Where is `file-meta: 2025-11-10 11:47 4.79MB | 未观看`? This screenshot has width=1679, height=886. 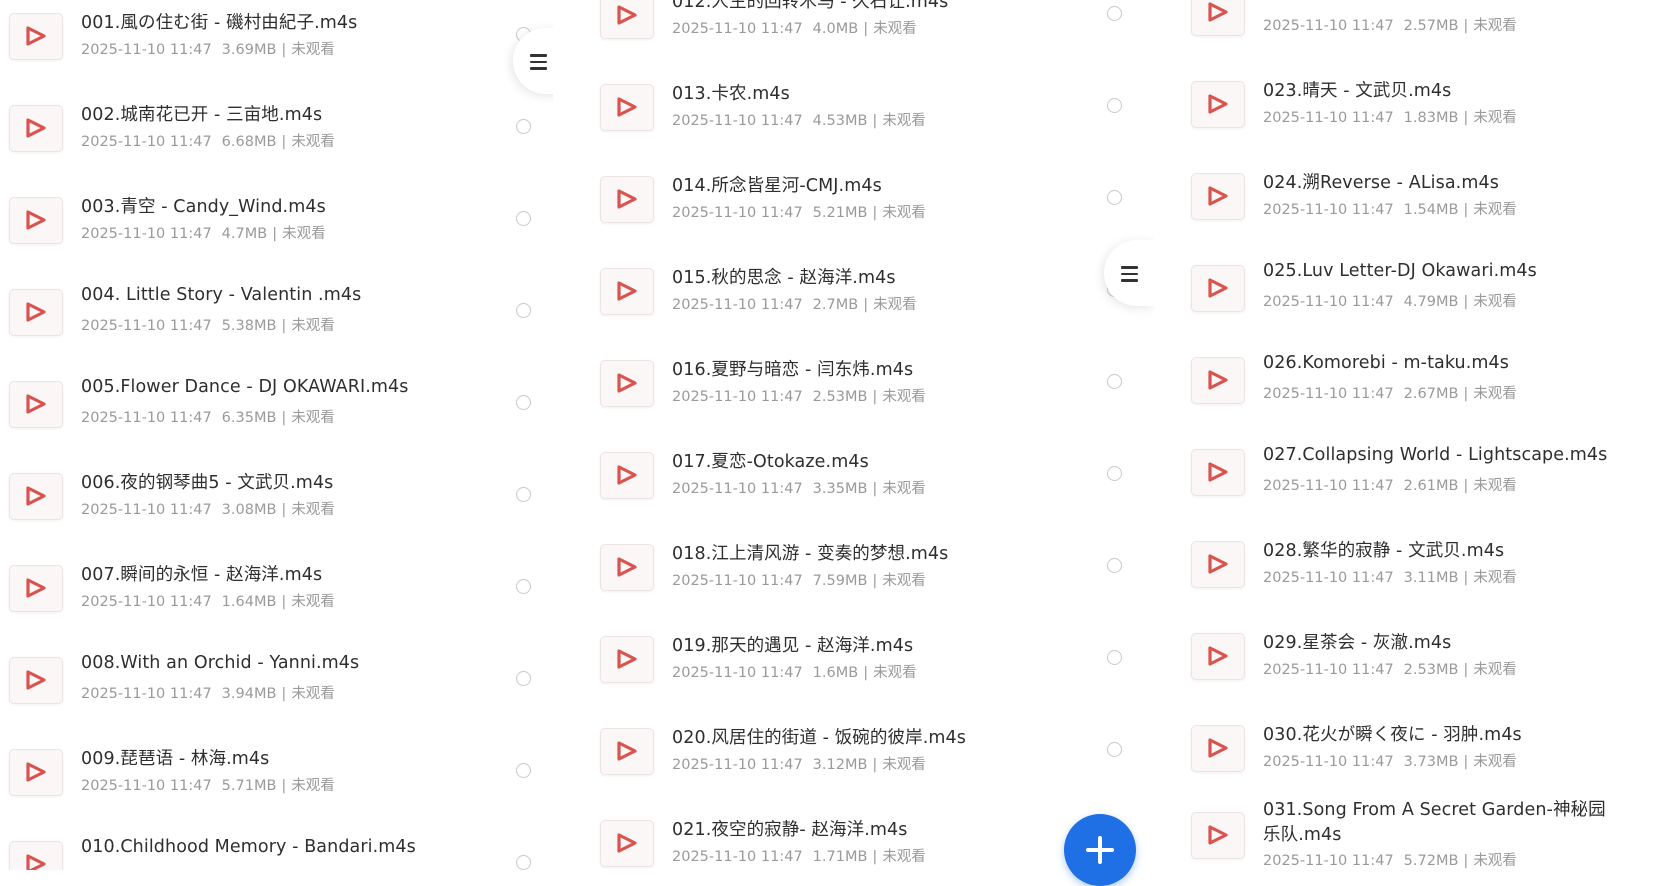 file-meta: 2025-11-10 11:47 4.79MB | 未观看 is located at coordinates (1390, 302).